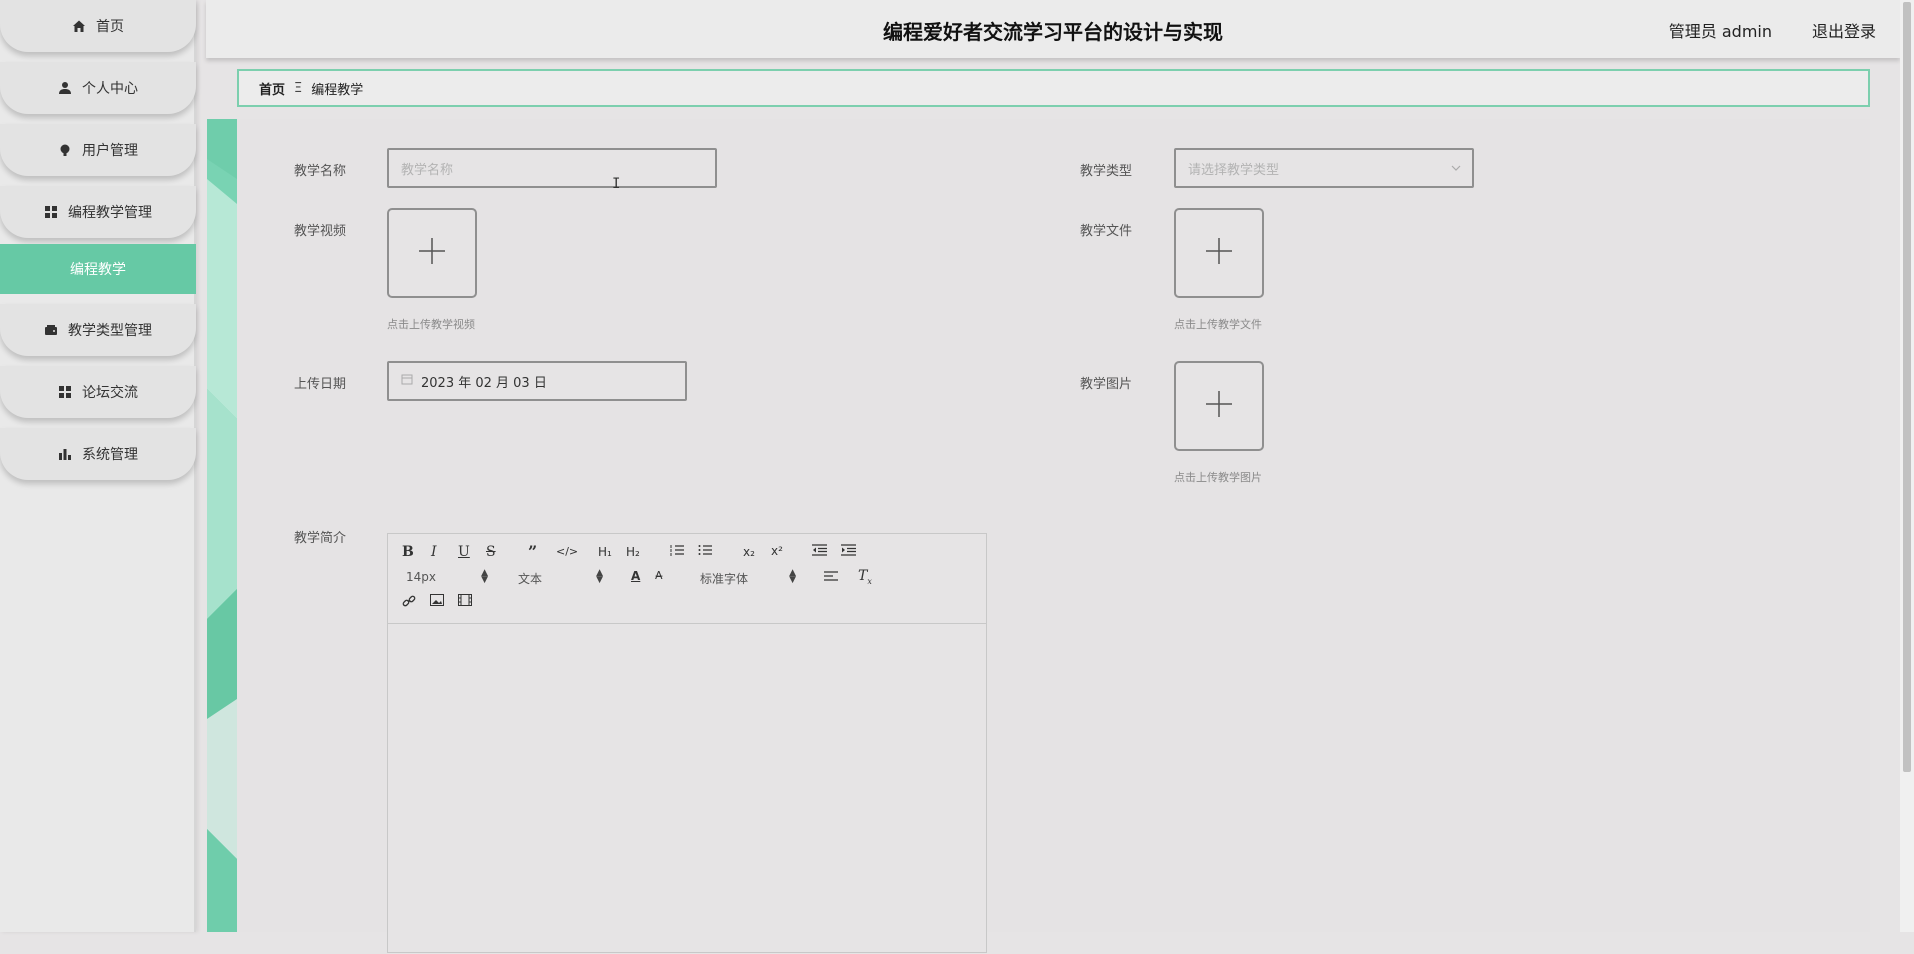  What do you see at coordinates (272, 88) in the screenshot?
I see `breadcrumb-home: 首页` at bounding box center [272, 88].